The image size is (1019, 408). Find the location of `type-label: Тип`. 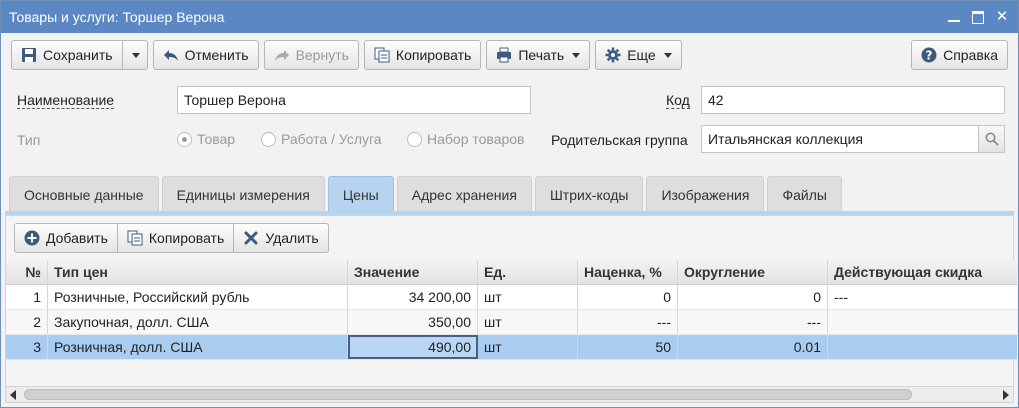

type-label: Тип is located at coordinates (29, 140).